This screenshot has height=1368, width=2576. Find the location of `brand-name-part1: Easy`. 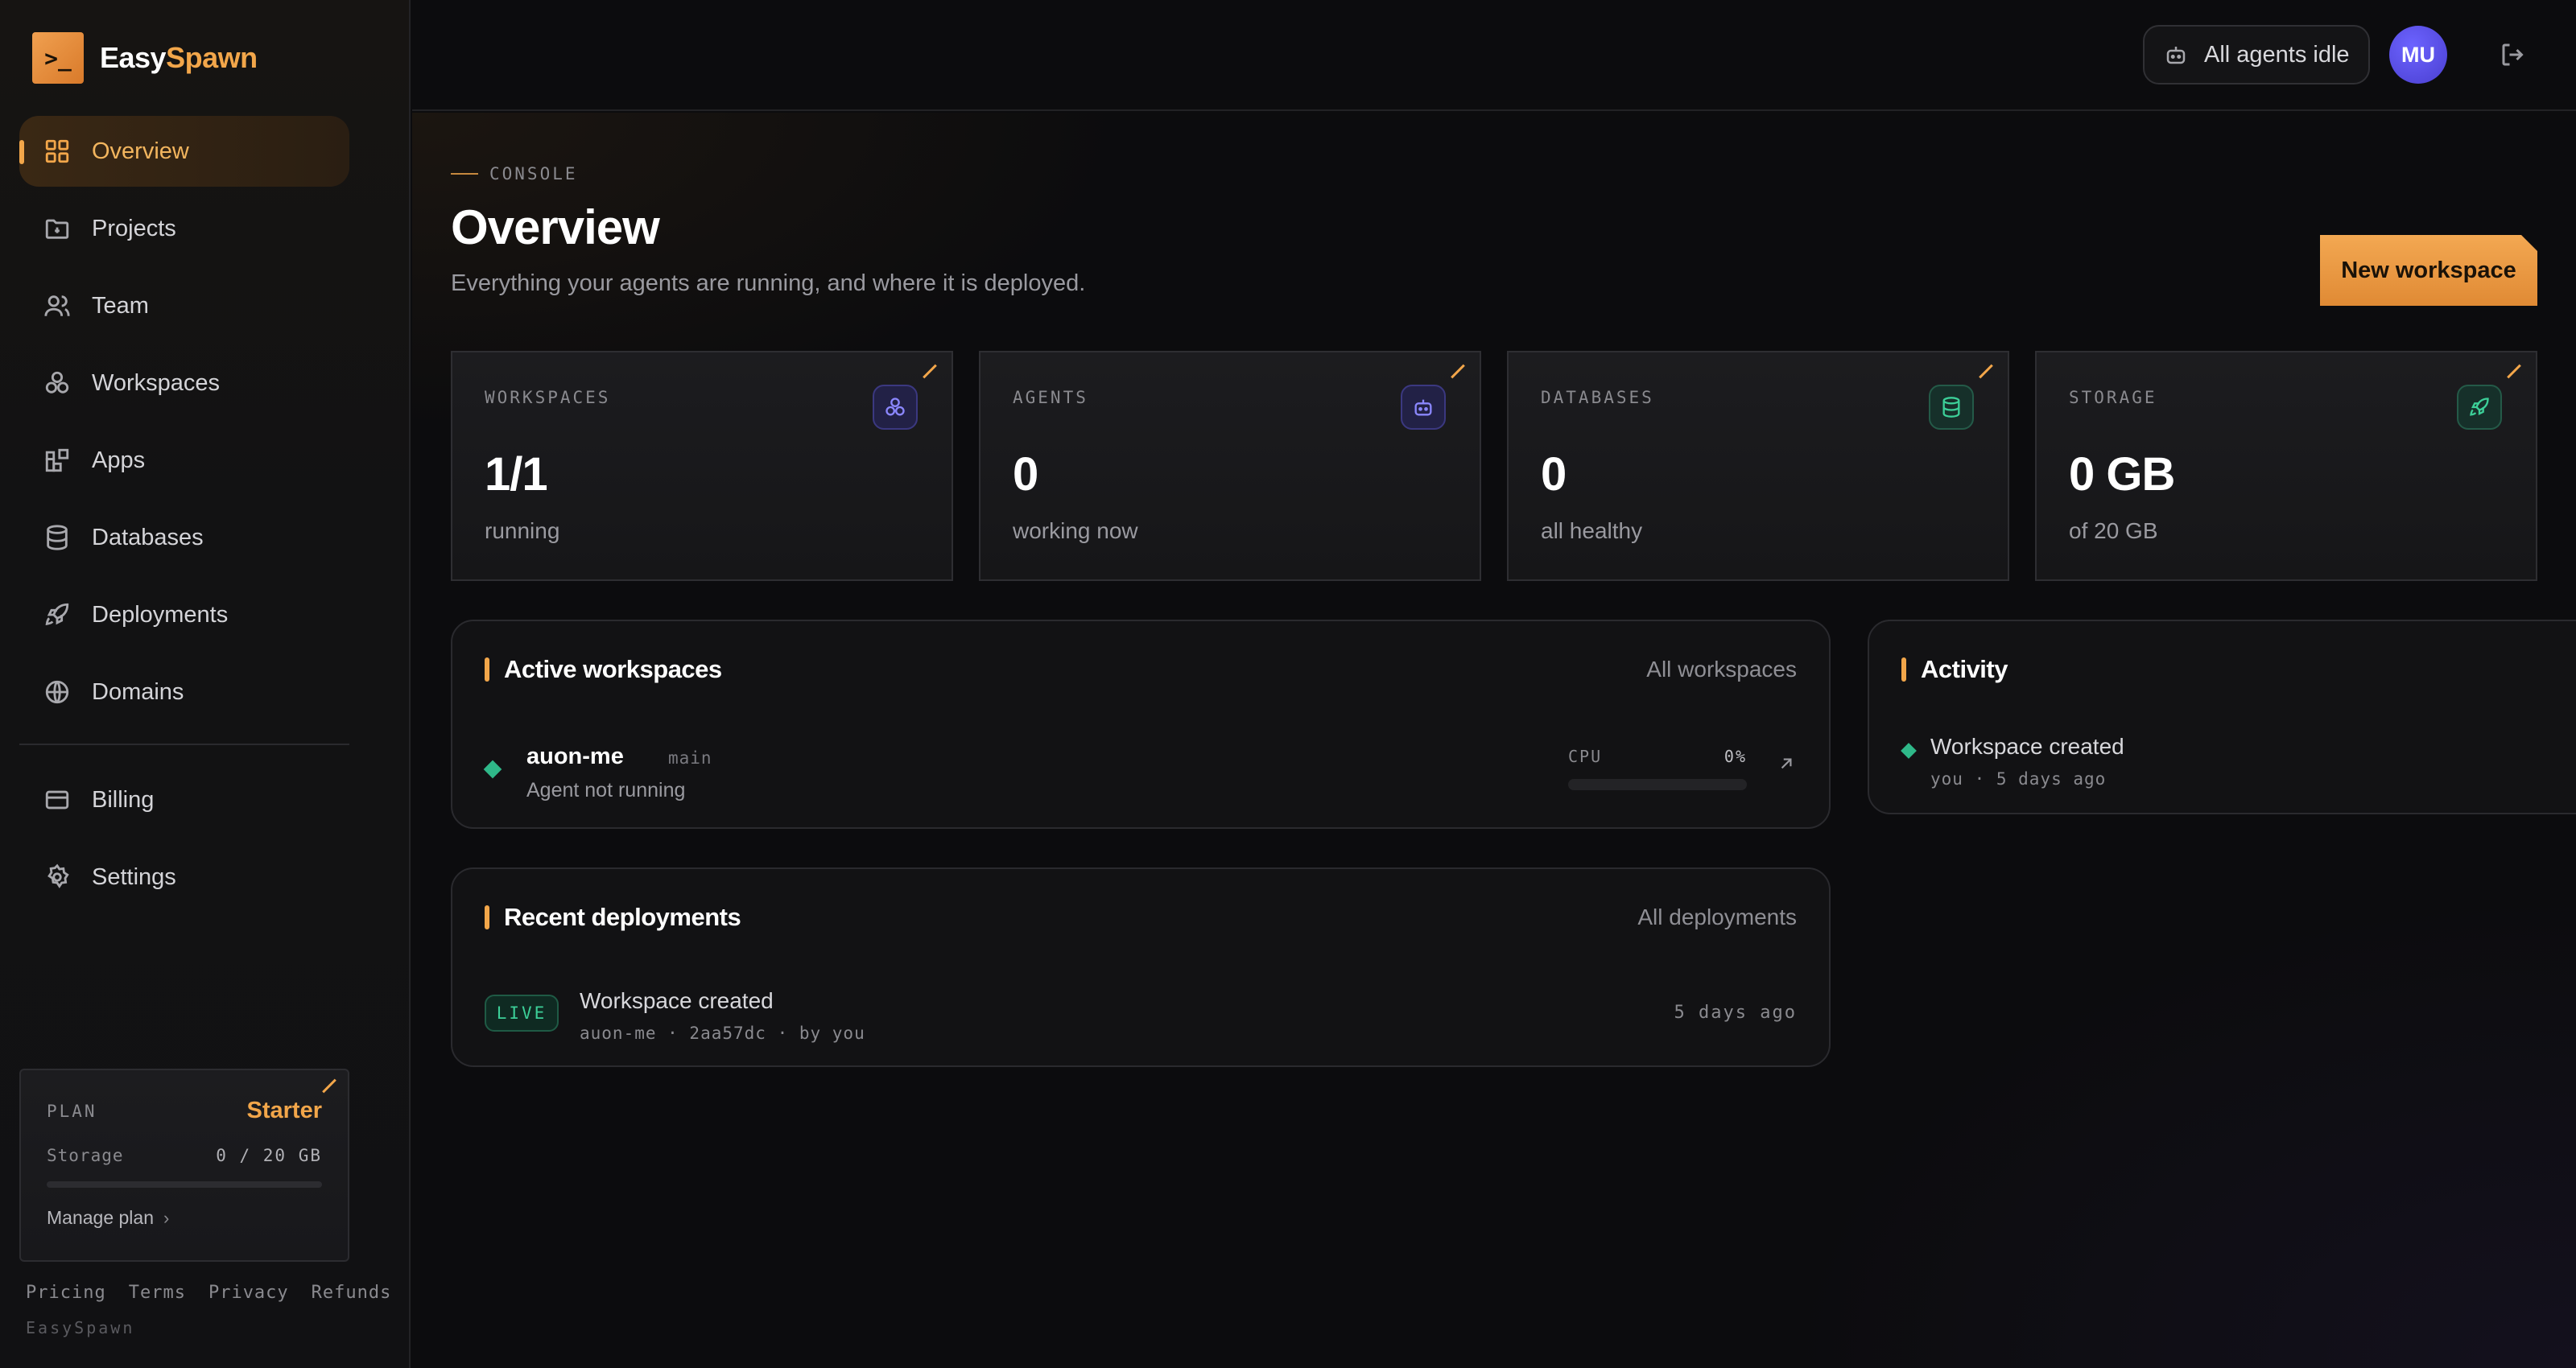

brand-name-part1: Easy is located at coordinates (133, 57).